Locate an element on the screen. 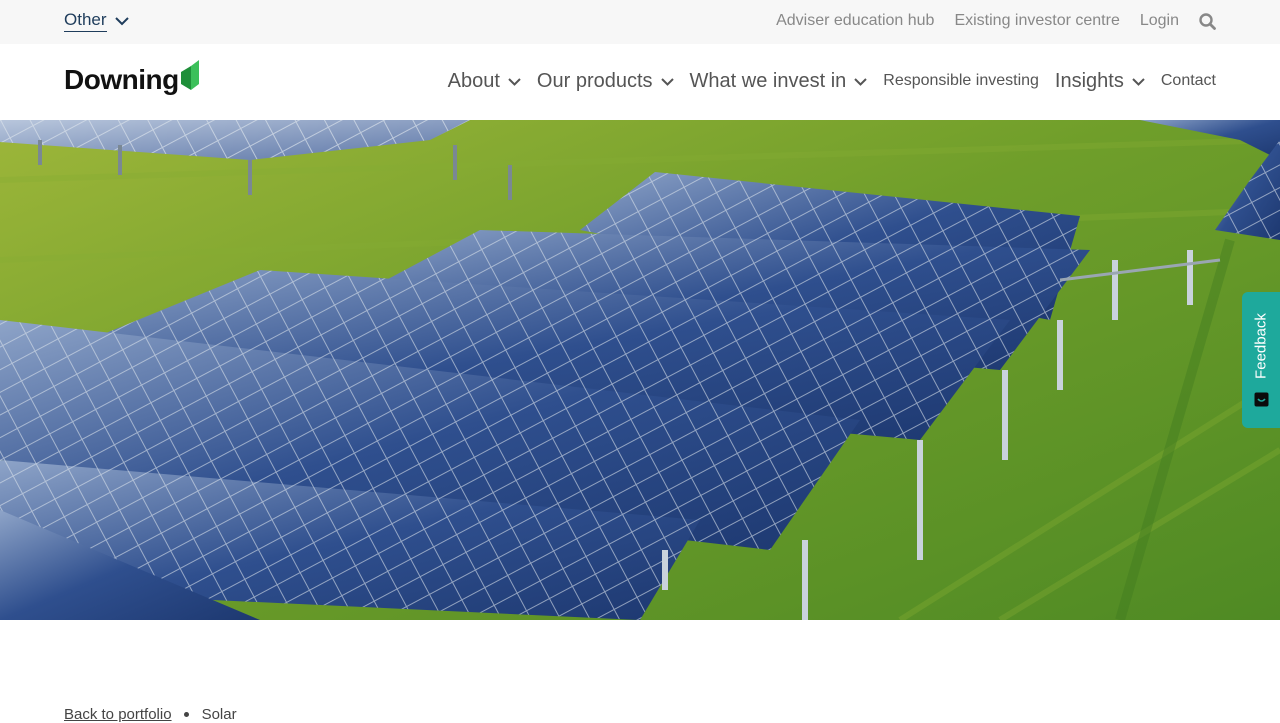  downing-logo: Downing is located at coordinates (131, 78).